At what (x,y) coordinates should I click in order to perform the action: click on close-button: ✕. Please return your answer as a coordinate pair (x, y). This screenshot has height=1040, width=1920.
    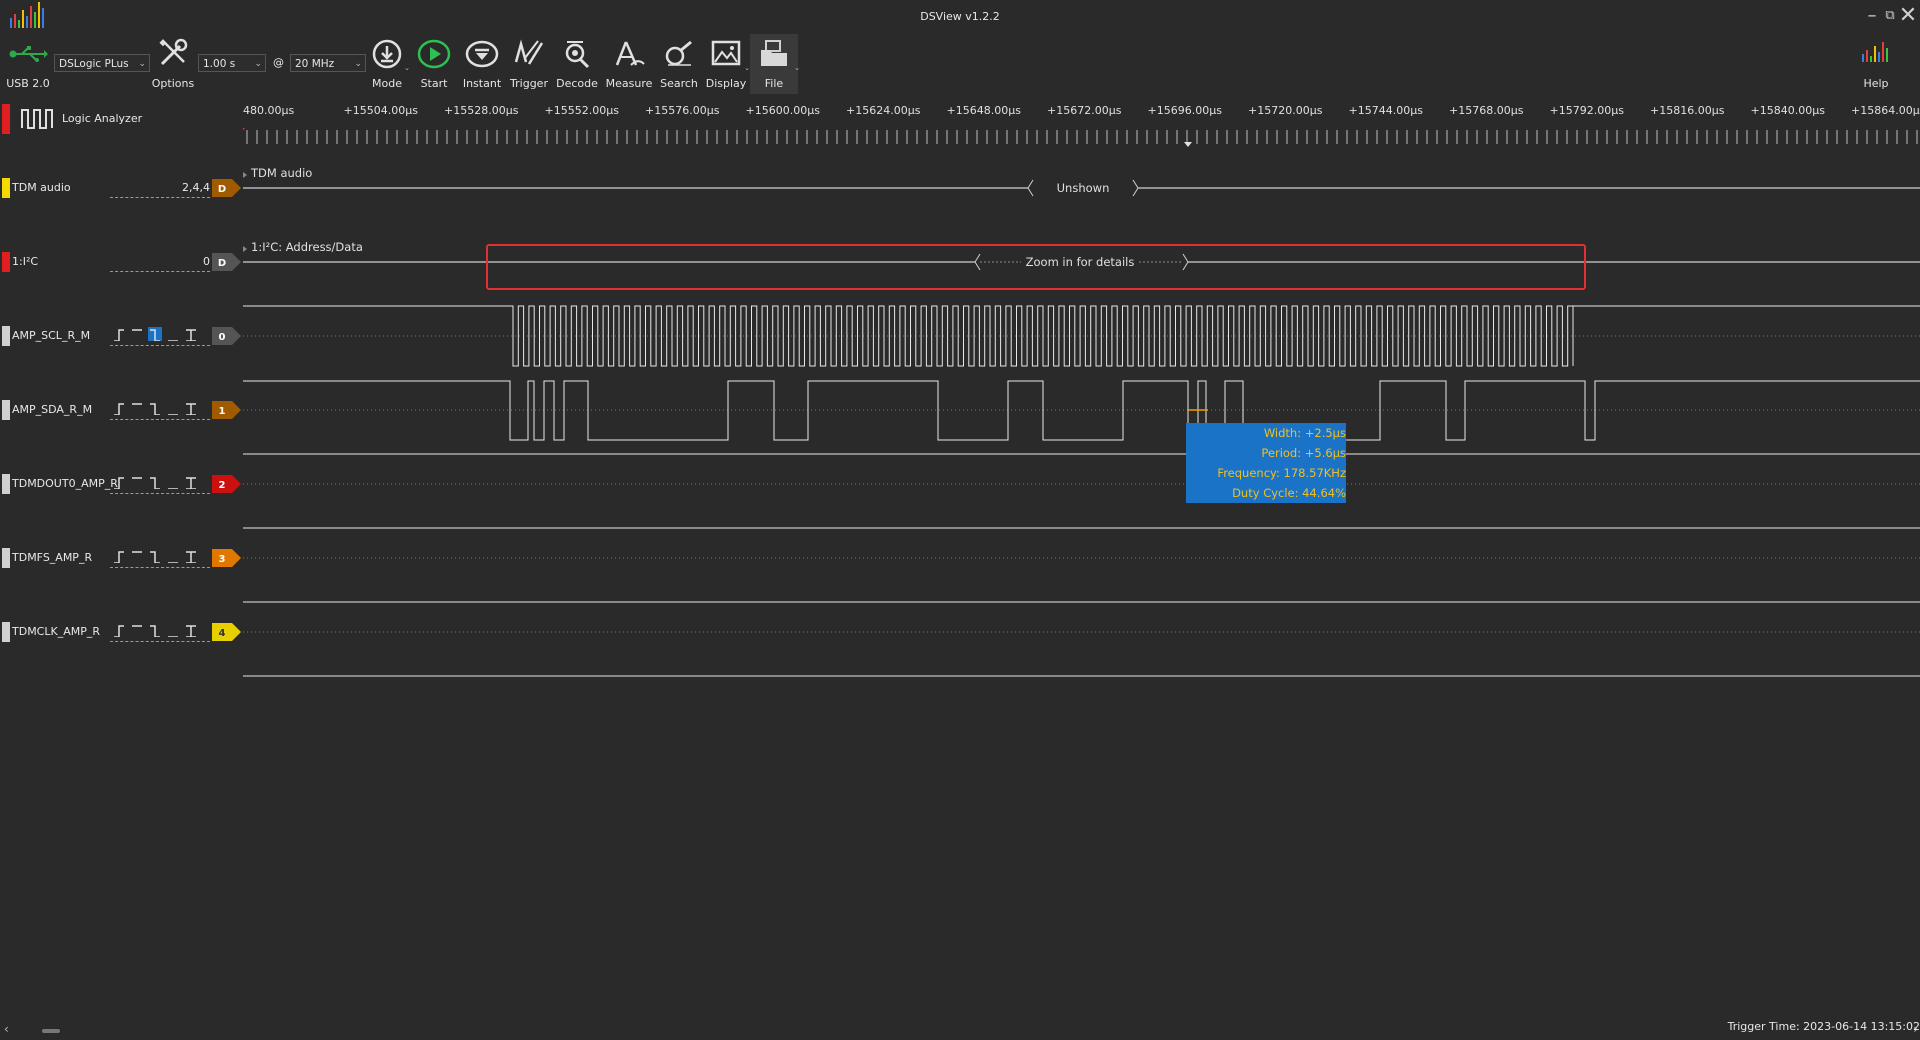
    Looking at the image, I should click on (1908, 16).